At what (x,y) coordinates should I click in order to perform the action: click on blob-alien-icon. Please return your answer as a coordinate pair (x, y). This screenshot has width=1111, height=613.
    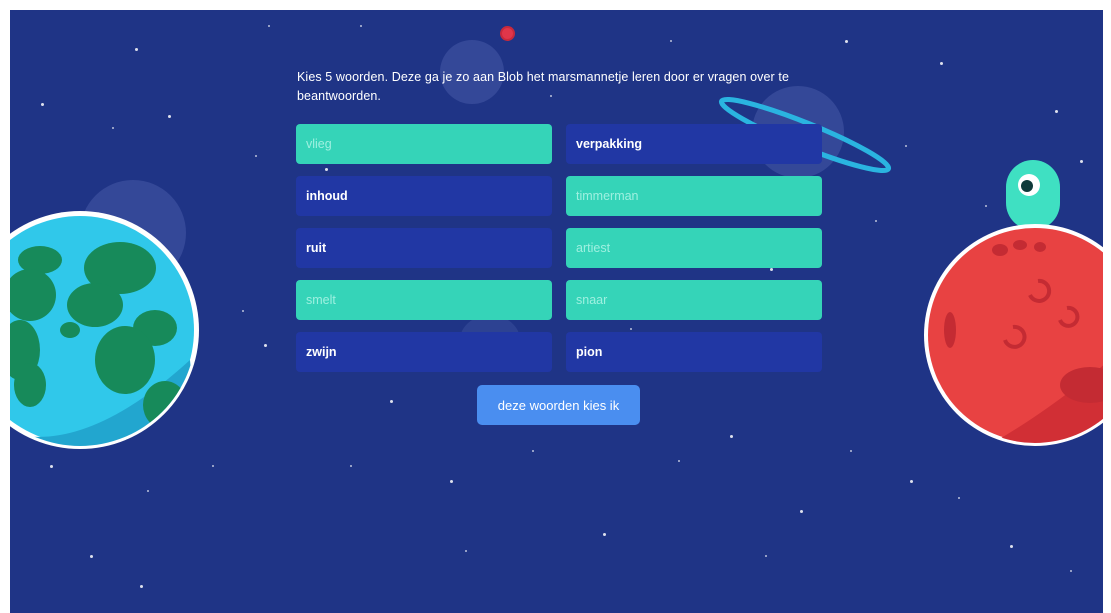
    Looking at the image, I should click on (1033, 195).